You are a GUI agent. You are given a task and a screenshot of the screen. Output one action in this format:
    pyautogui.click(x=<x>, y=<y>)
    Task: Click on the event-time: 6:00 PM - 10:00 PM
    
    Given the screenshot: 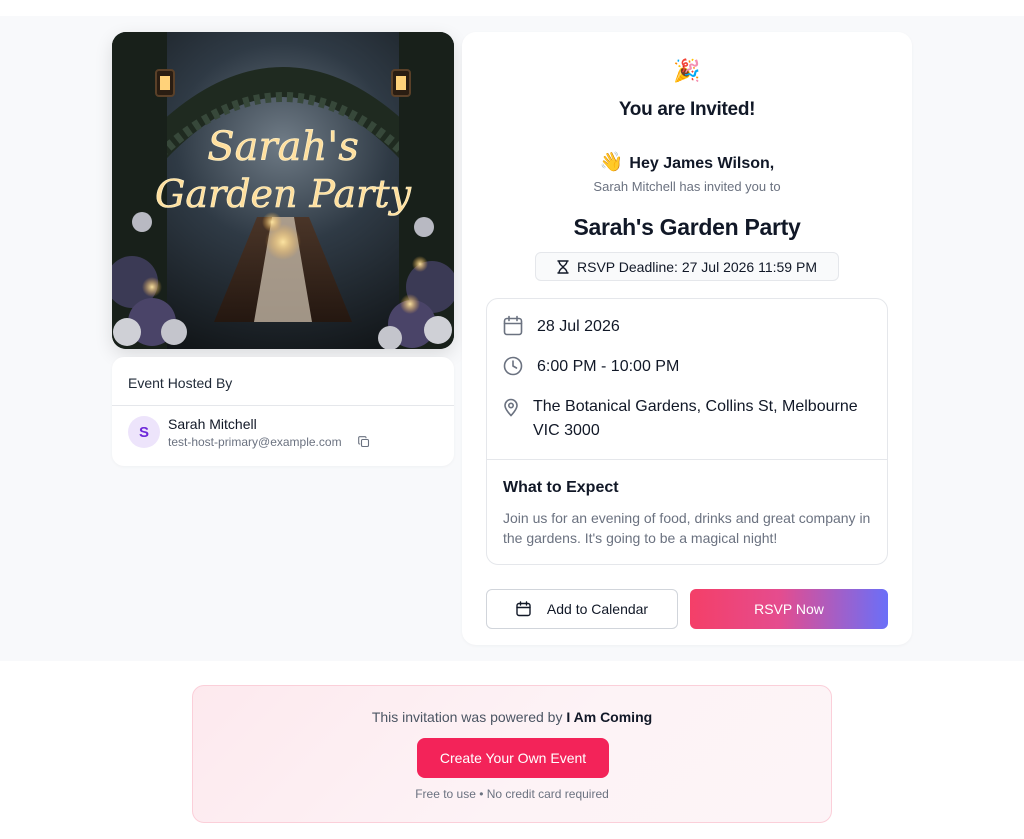 What is the action you would take?
    pyautogui.click(x=608, y=366)
    